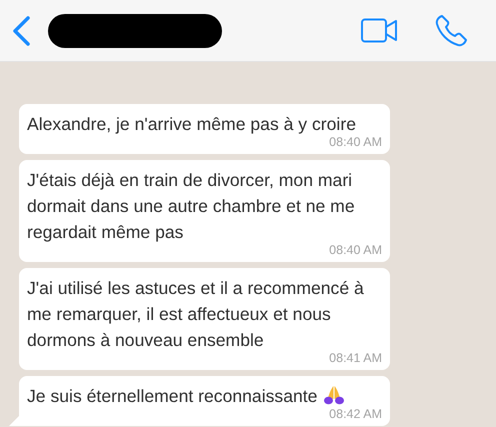 This screenshot has width=496, height=427. I want to click on back-icon, so click(21, 31).